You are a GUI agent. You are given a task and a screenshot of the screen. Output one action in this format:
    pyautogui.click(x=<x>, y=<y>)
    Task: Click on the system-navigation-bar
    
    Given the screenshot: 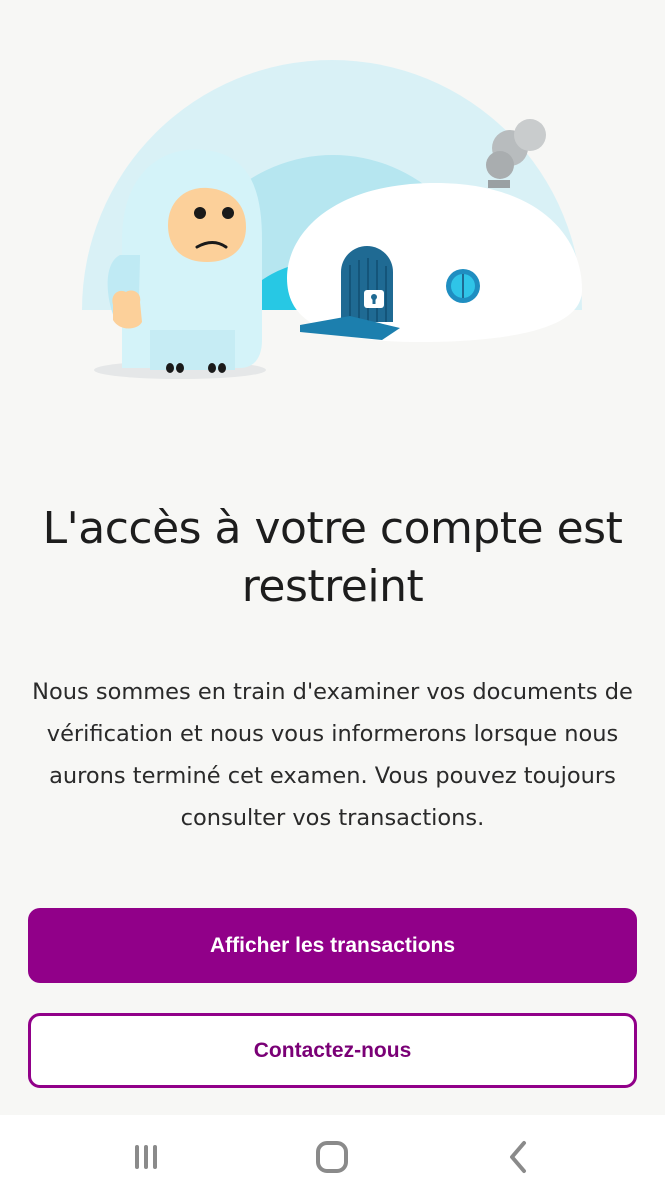 What is the action you would take?
    pyautogui.click(x=332, y=1157)
    